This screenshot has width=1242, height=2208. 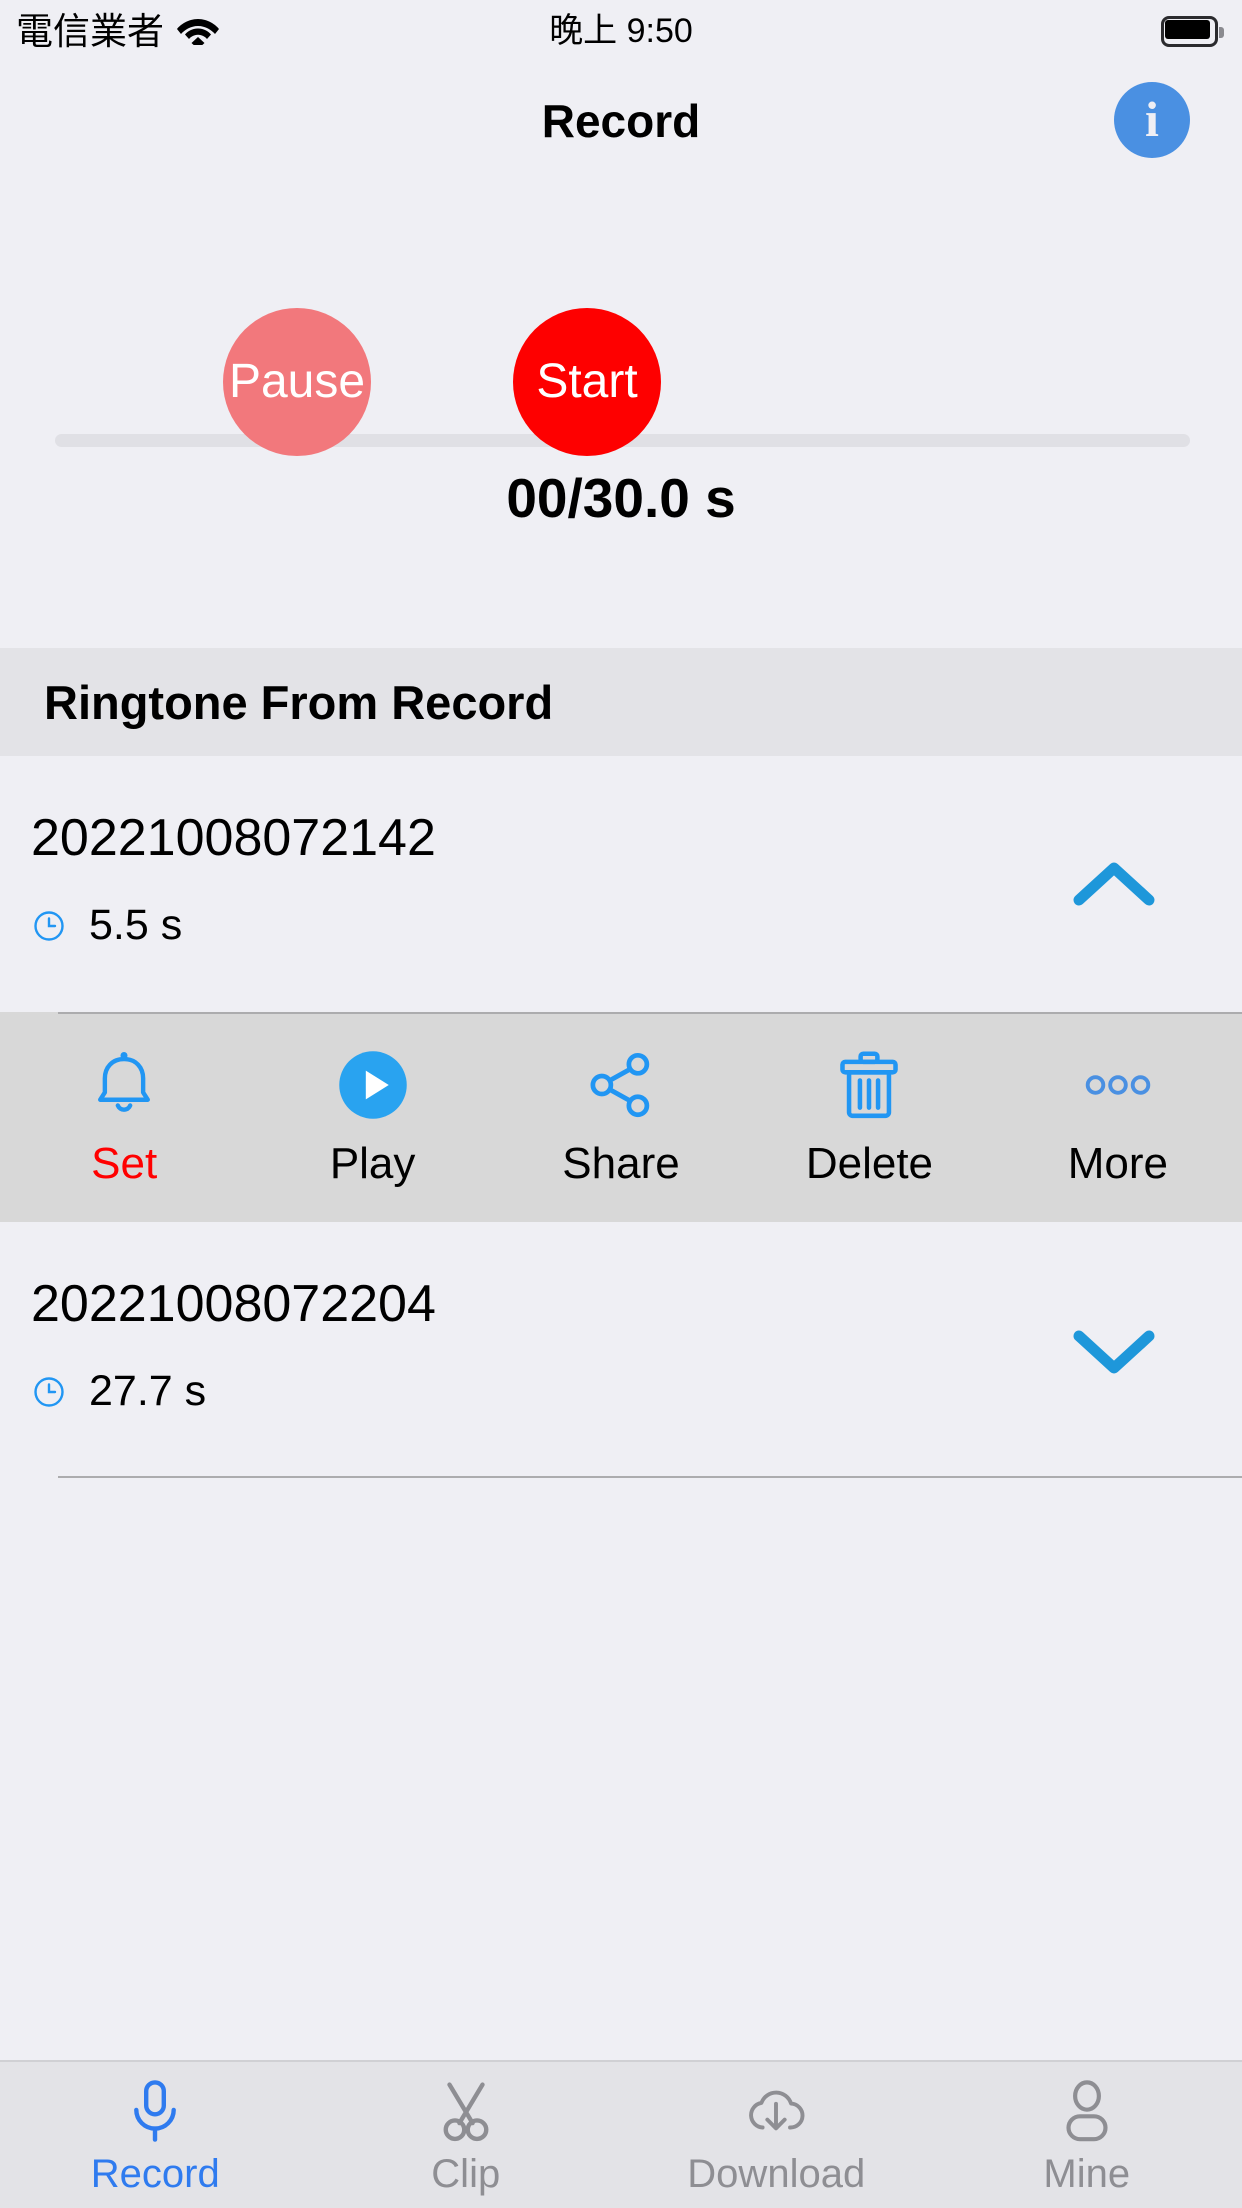 What do you see at coordinates (869, 1163) in the screenshot?
I see `action-delete-label: Delete` at bounding box center [869, 1163].